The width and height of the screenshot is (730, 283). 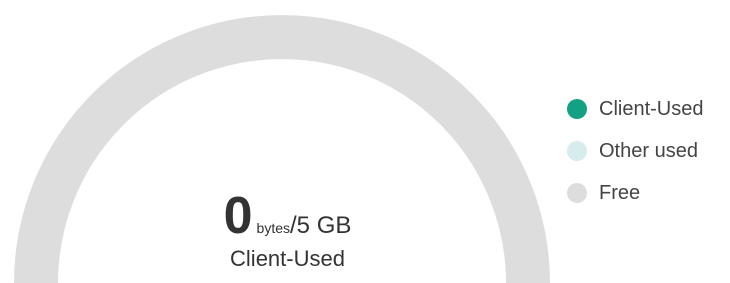 I want to click on usage-readout: 0 bytes/5 GB Client-Used, so click(x=287, y=231).